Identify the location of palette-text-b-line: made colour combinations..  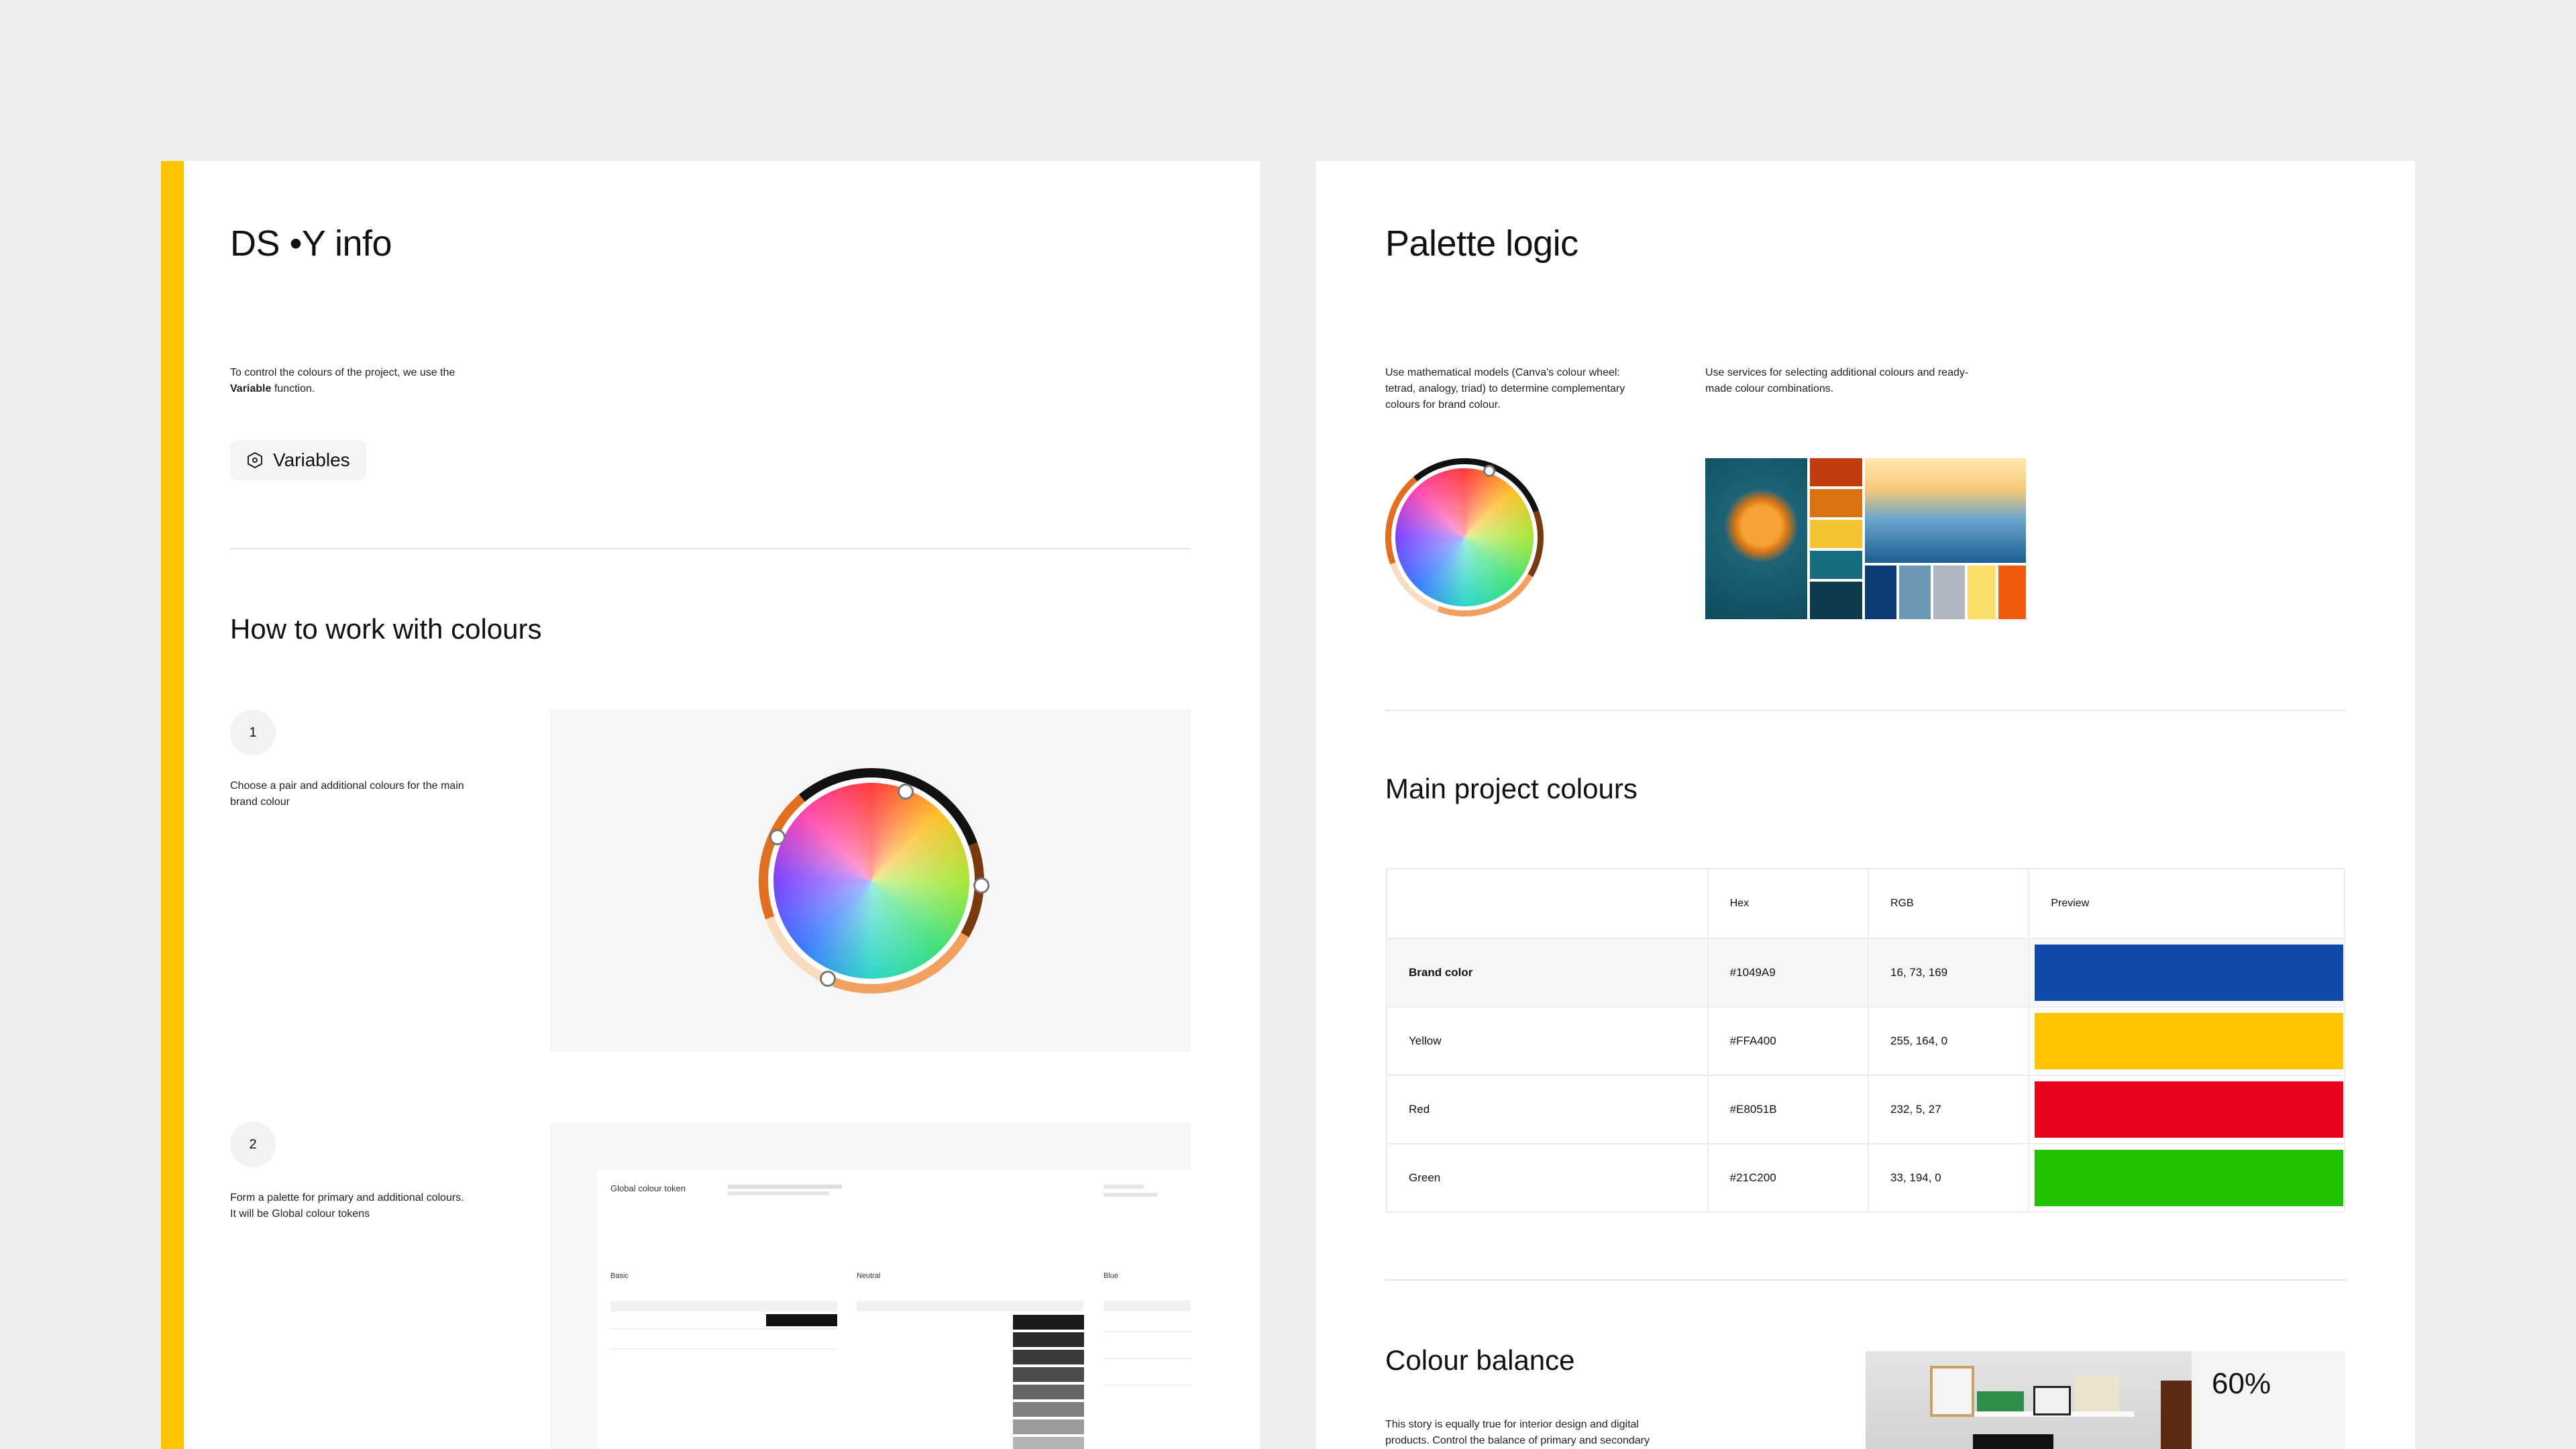
(1769, 388).